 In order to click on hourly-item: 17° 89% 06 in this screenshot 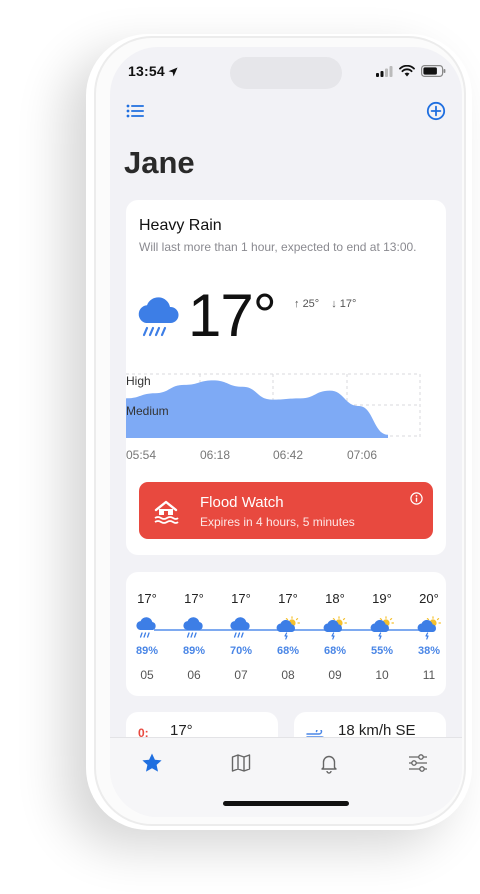, I will do `click(194, 634)`.